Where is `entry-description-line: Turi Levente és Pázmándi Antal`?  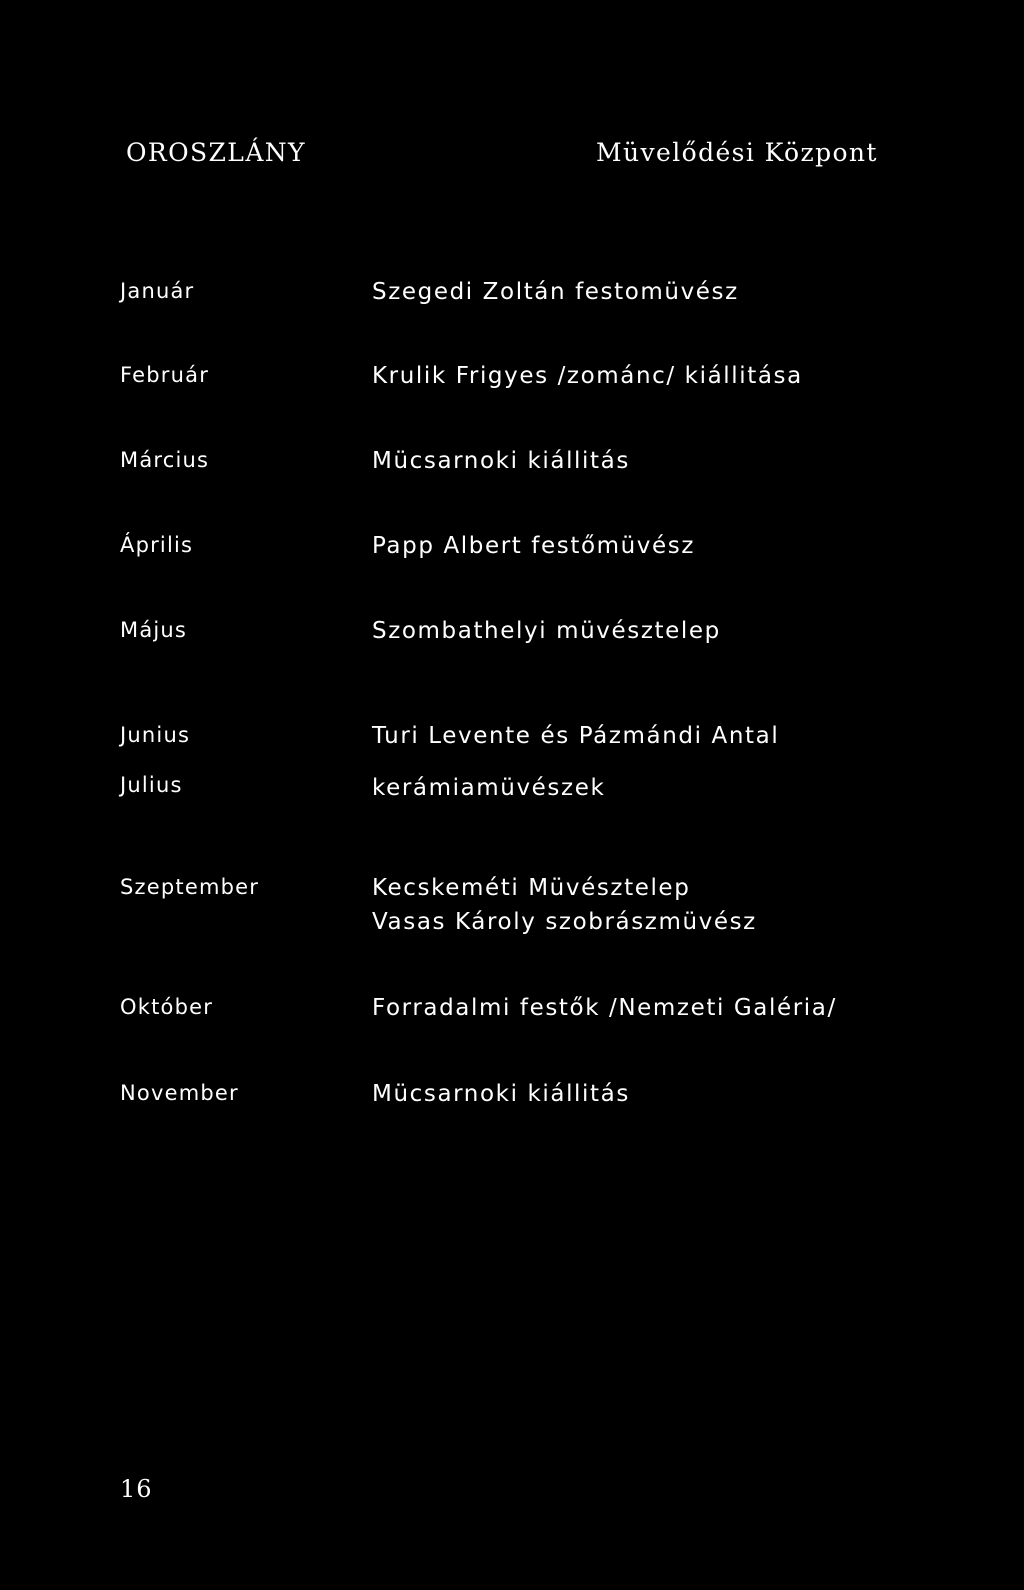 entry-description-line: Turi Levente és Pázmándi Antal is located at coordinates (576, 736).